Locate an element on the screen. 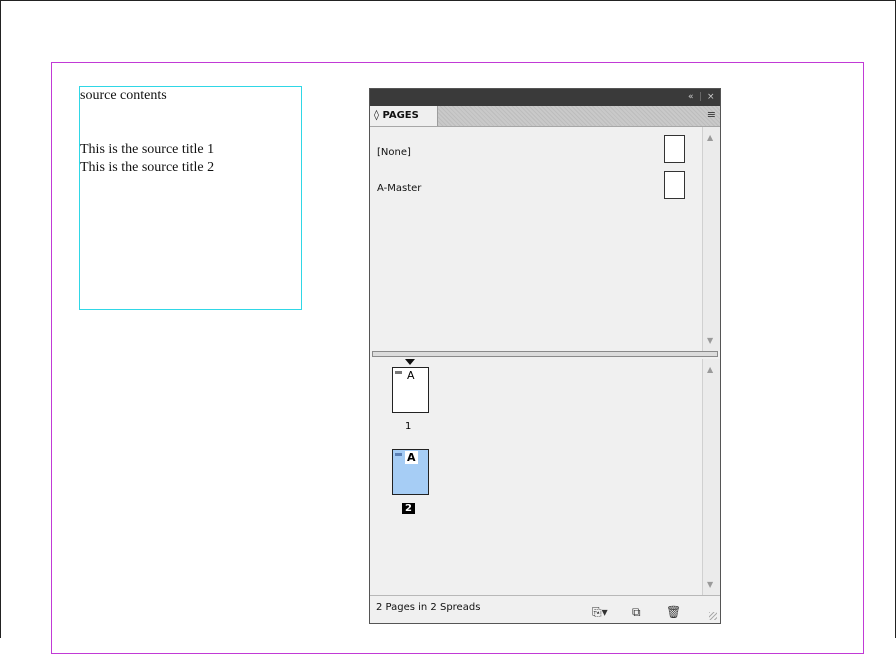  page-thumbnail-1: A is located at coordinates (410, 390).